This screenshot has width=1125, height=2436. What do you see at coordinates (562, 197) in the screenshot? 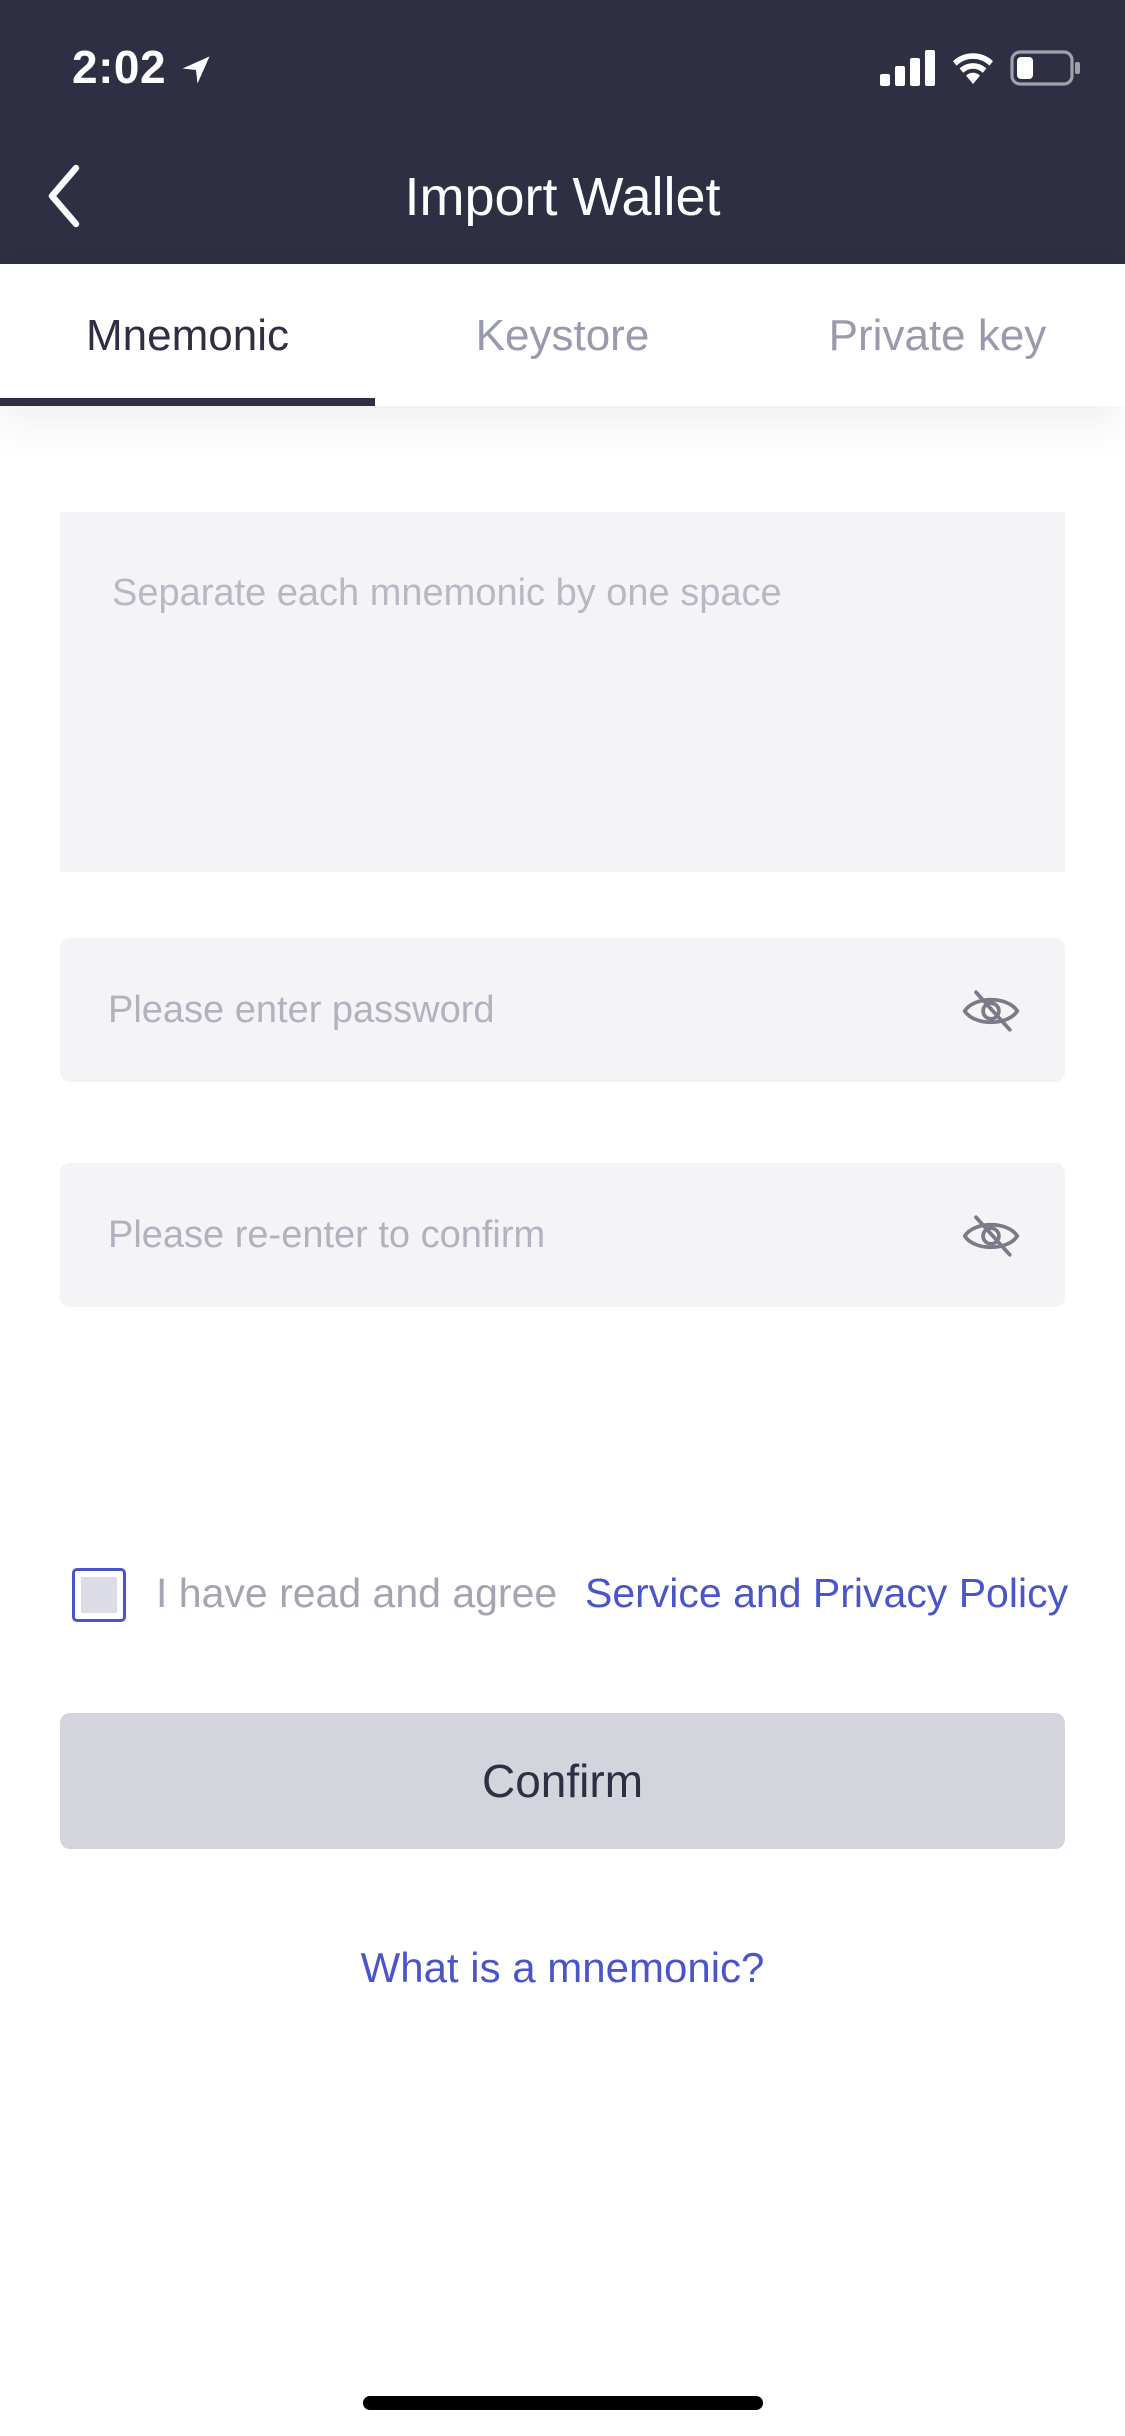
I see `page-title: Import Wallet` at bounding box center [562, 197].